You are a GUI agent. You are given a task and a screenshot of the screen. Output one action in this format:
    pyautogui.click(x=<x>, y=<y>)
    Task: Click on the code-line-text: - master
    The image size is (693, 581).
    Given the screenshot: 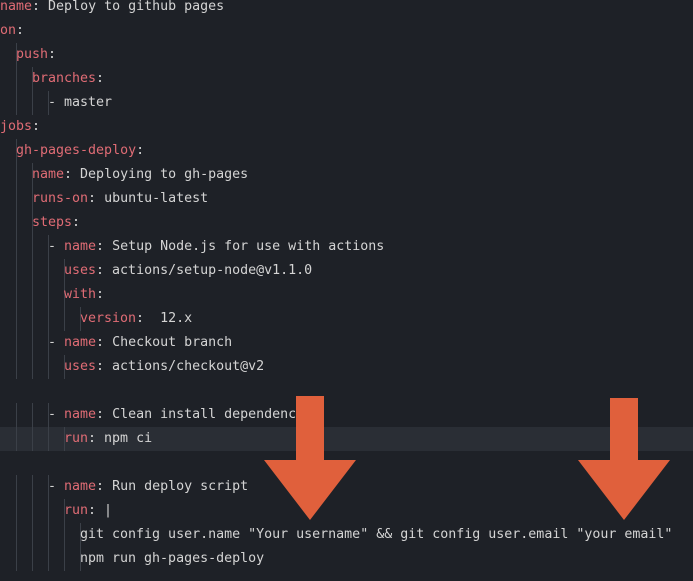 What is the action you would take?
    pyautogui.click(x=80, y=103)
    